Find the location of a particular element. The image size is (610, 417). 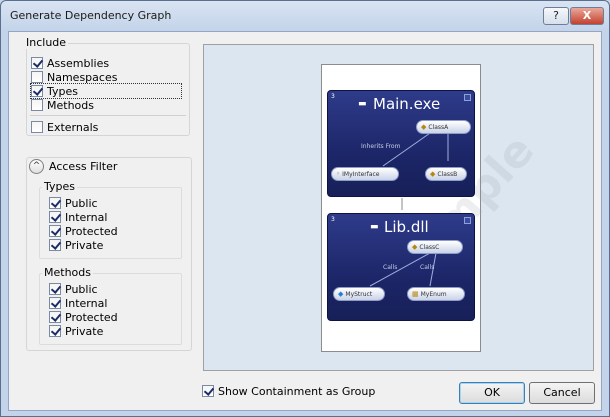

types-internal-checkbox is located at coordinates (55, 217).